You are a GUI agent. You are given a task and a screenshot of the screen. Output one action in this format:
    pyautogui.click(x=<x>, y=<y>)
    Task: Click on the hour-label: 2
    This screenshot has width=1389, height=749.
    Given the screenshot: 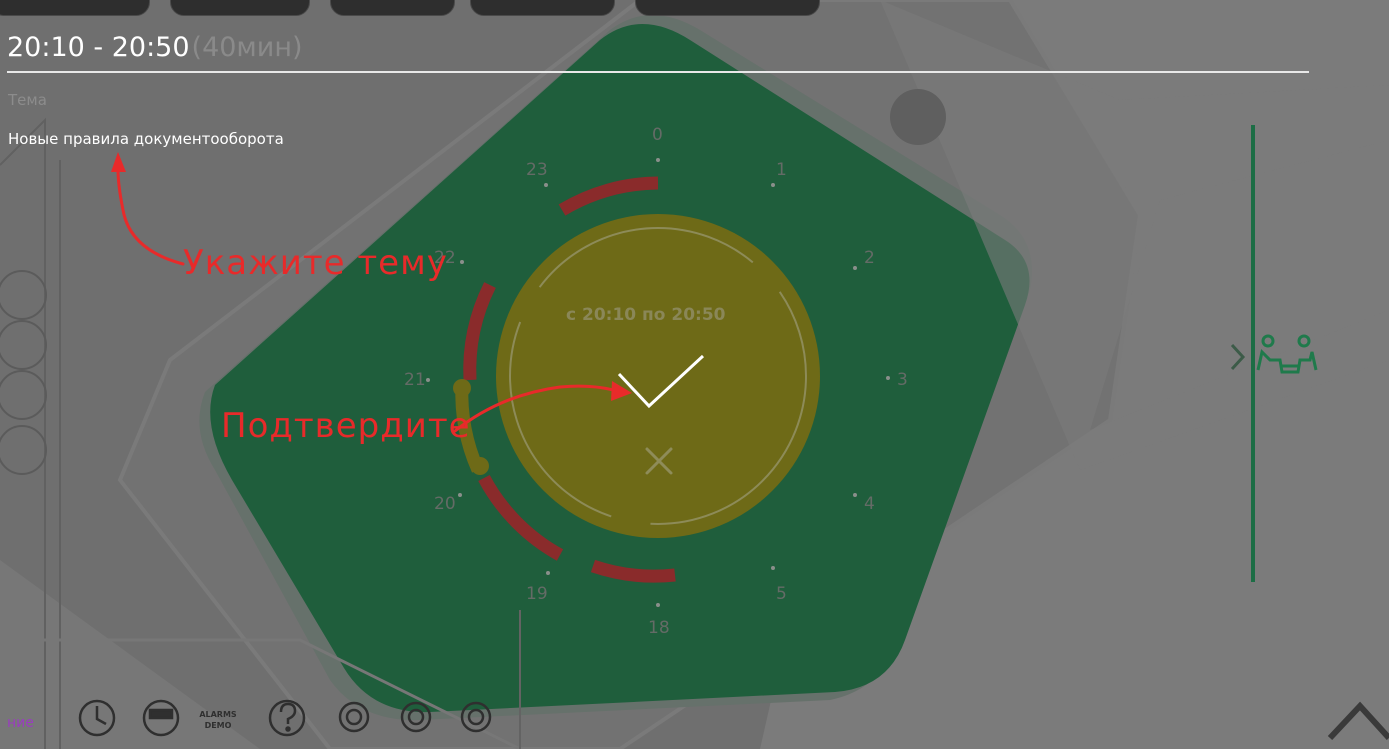 What is the action you would take?
    pyautogui.click(x=869, y=258)
    